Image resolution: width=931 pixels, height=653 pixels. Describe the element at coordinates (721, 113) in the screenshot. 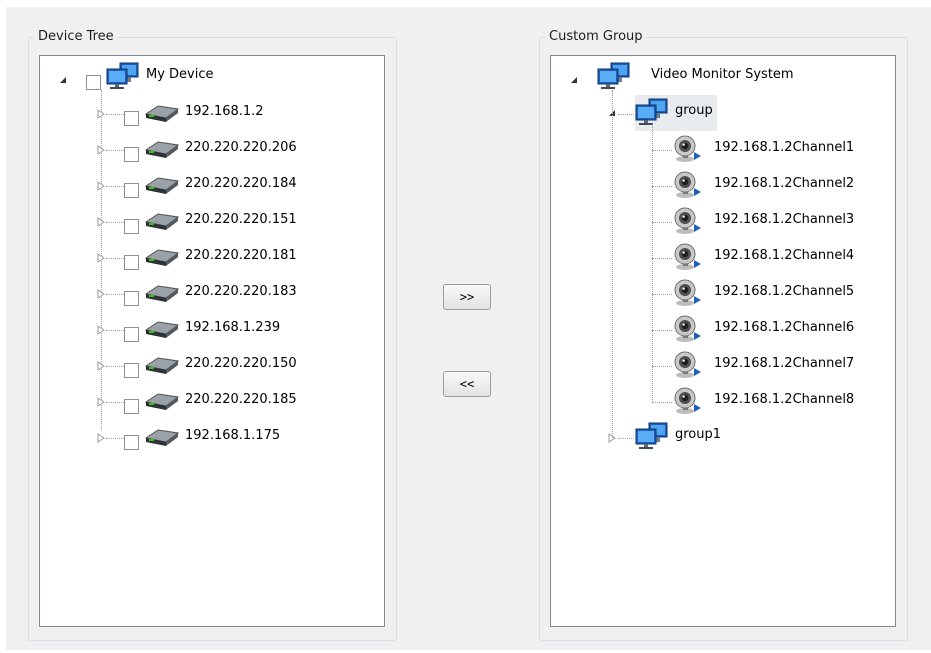

I see `group-node: group` at that location.